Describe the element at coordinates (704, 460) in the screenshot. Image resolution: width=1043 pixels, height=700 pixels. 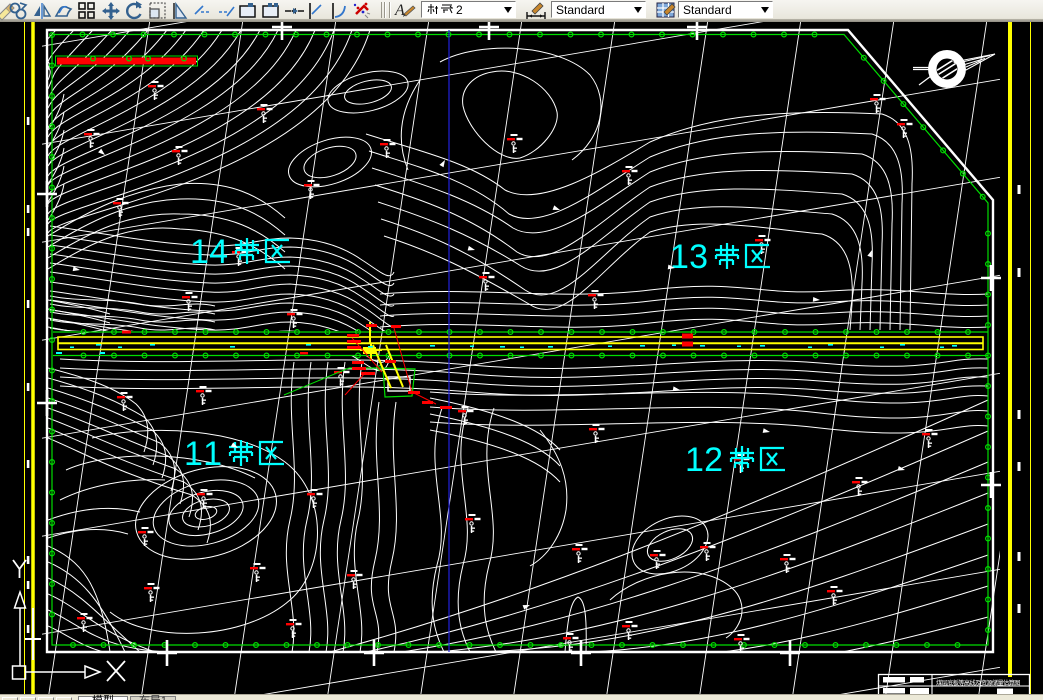
I see `svg-text: 12` at that location.